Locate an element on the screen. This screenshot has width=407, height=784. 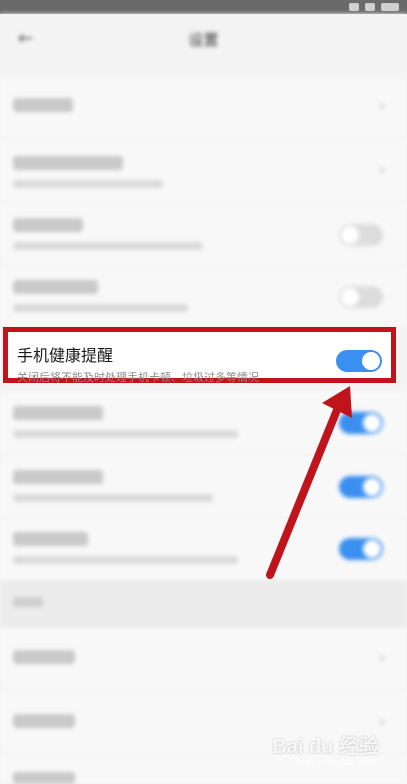
status-bar is located at coordinates (203, 7).